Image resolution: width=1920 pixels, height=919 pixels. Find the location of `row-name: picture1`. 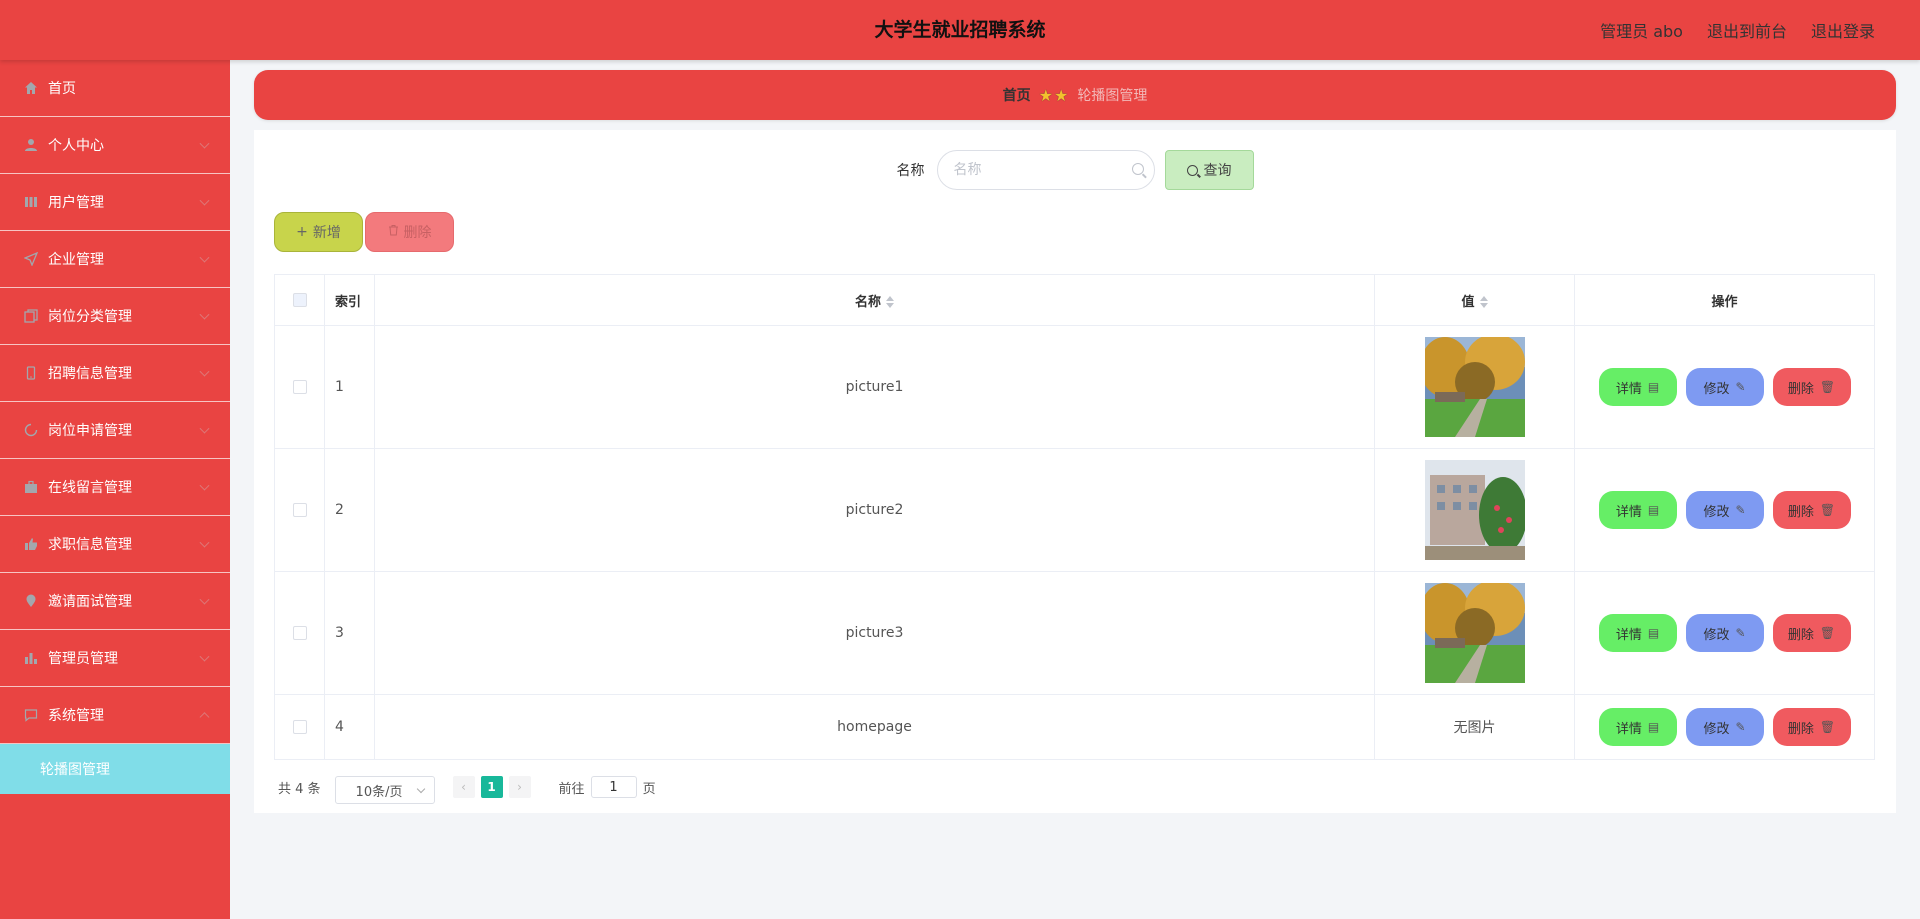

row-name: picture1 is located at coordinates (874, 387).